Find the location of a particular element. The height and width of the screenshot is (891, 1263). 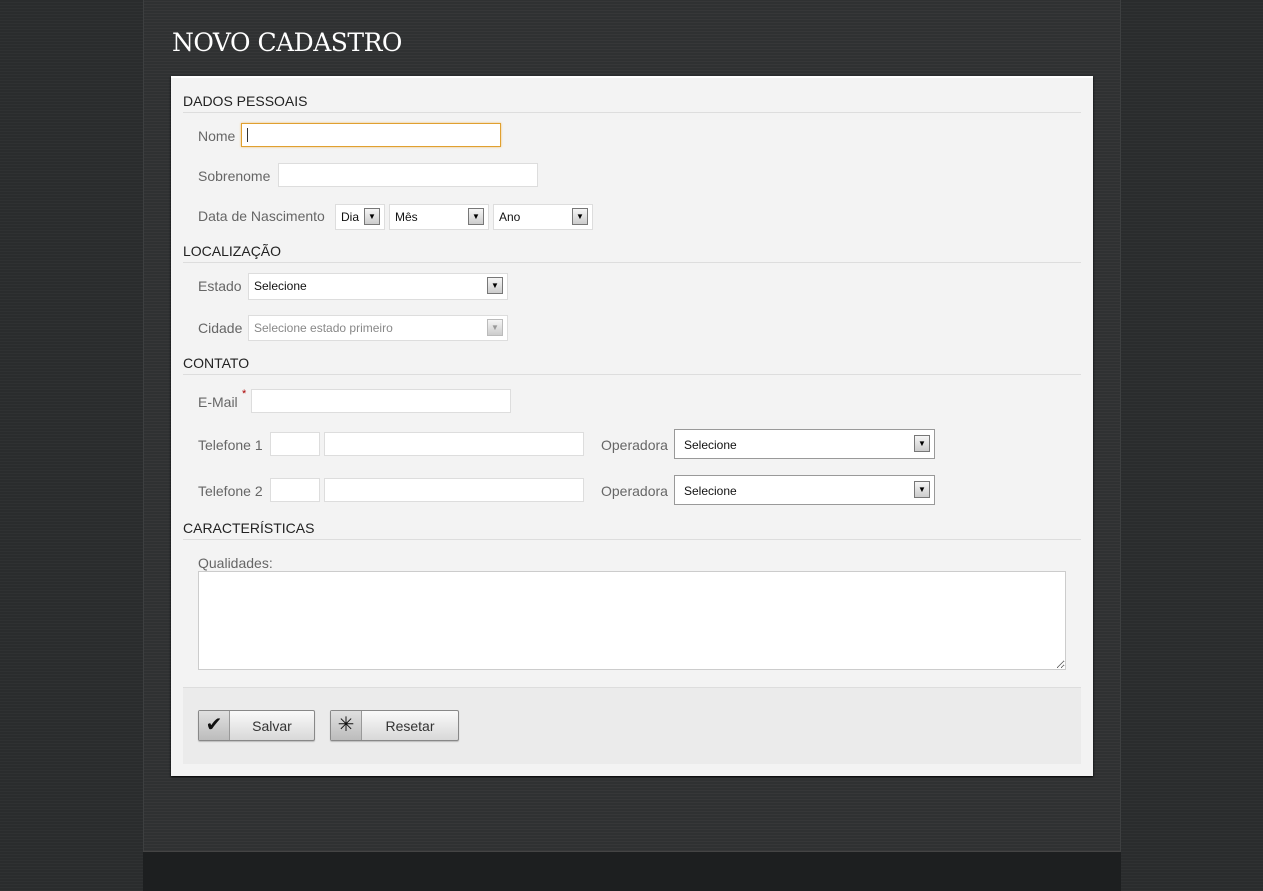

cidade-label: Cidade is located at coordinates (220, 328).